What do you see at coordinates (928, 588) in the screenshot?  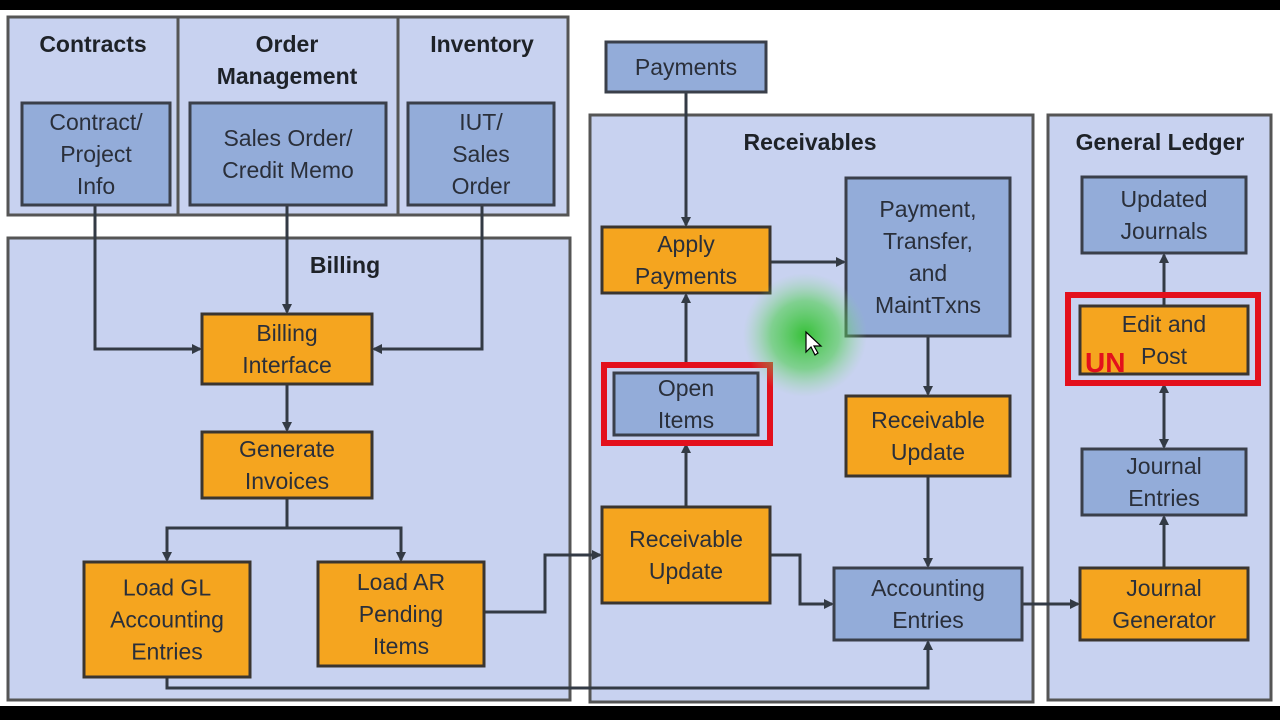 I see `box-accounting-entries-label: Accounting` at bounding box center [928, 588].